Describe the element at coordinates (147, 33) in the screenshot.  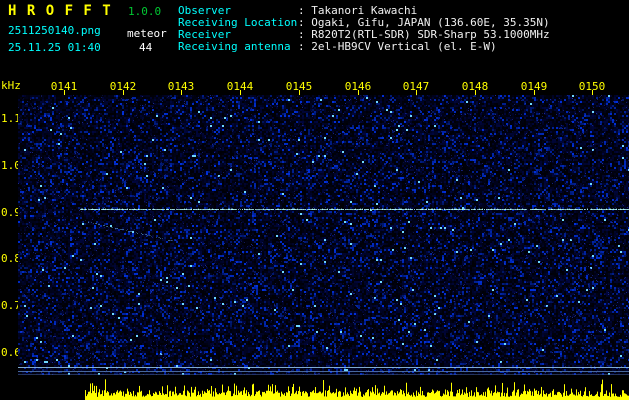
I see `mode-label: meteor` at that location.